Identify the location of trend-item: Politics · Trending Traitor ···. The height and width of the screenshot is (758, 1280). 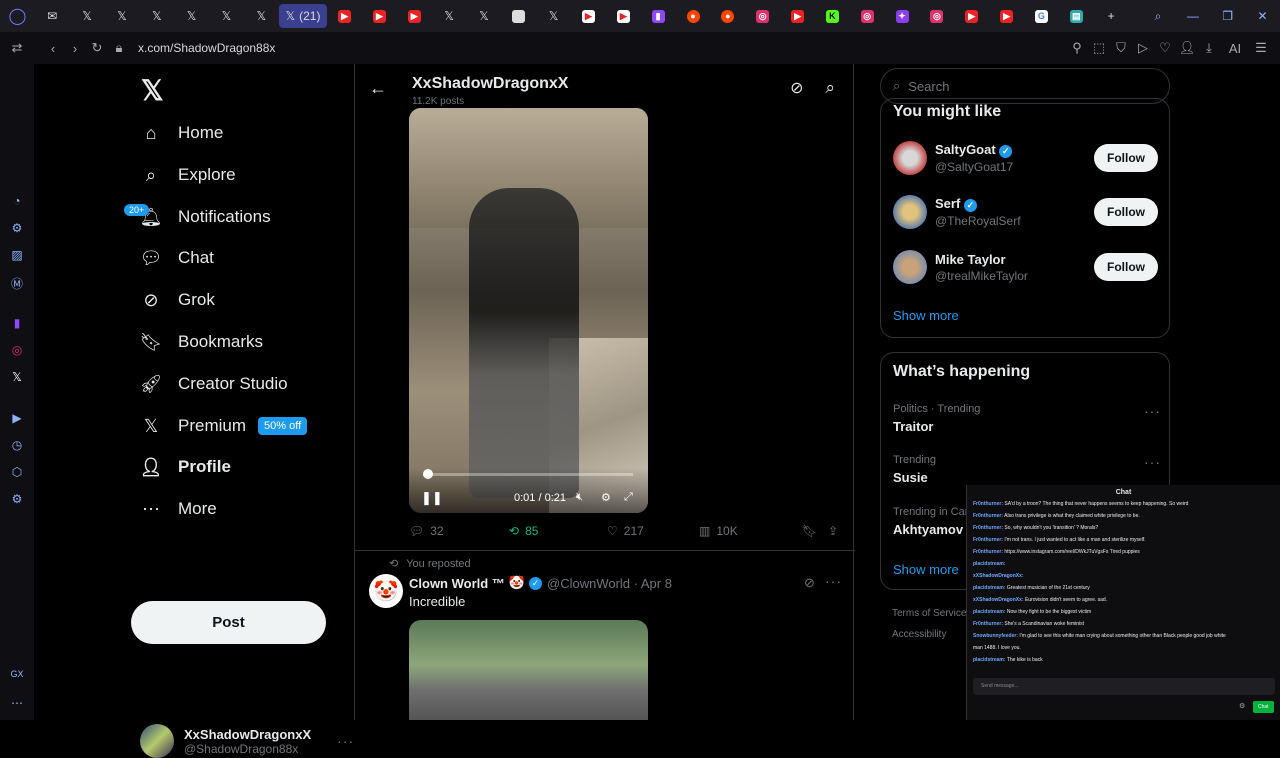
(1027, 418).